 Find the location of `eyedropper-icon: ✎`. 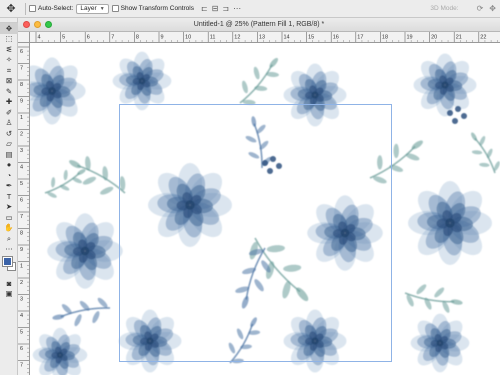

eyedropper-icon: ✎ is located at coordinates (9, 91).